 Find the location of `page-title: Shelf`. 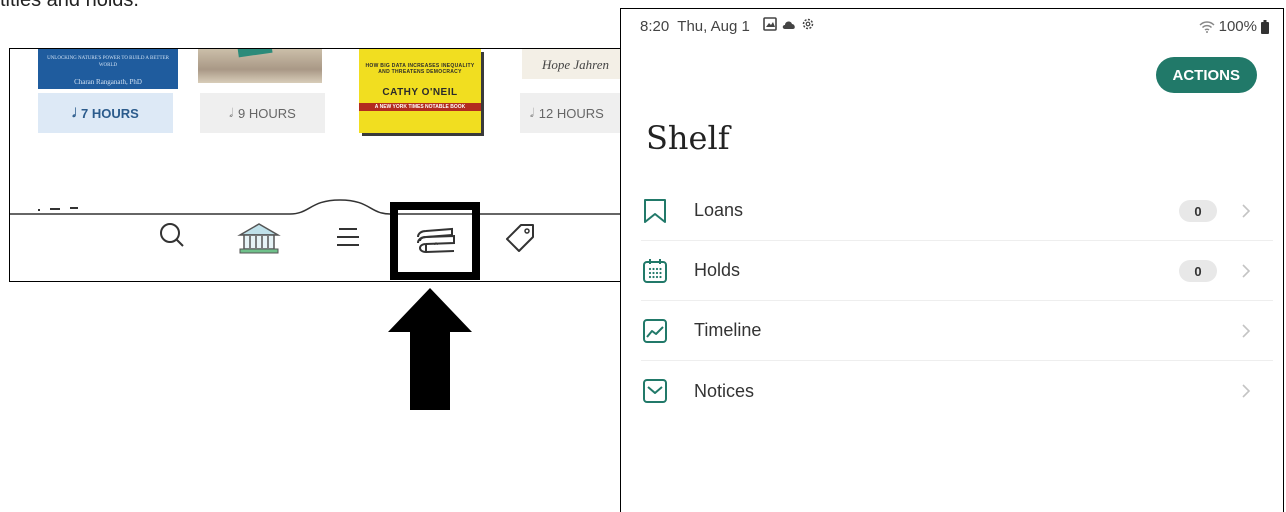

page-title: Shelf is located at coordinates (688, 138).